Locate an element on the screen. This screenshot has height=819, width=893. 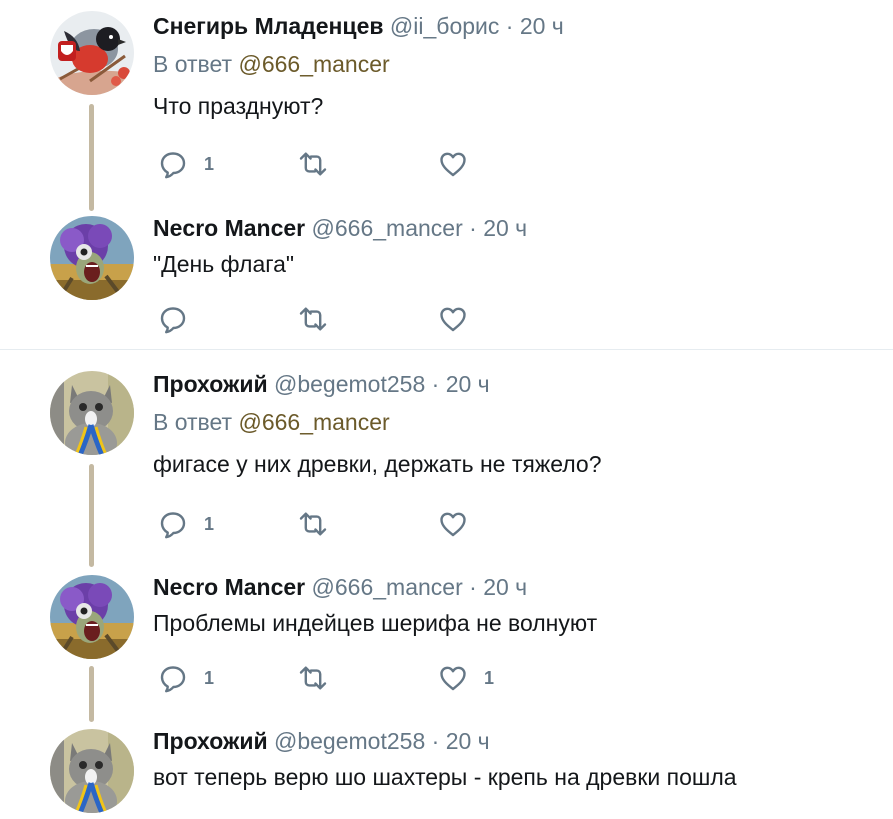
tweet-header: Снегирь Младенцев @ii_борис · 20 ч is located at coordinates (518, 26).